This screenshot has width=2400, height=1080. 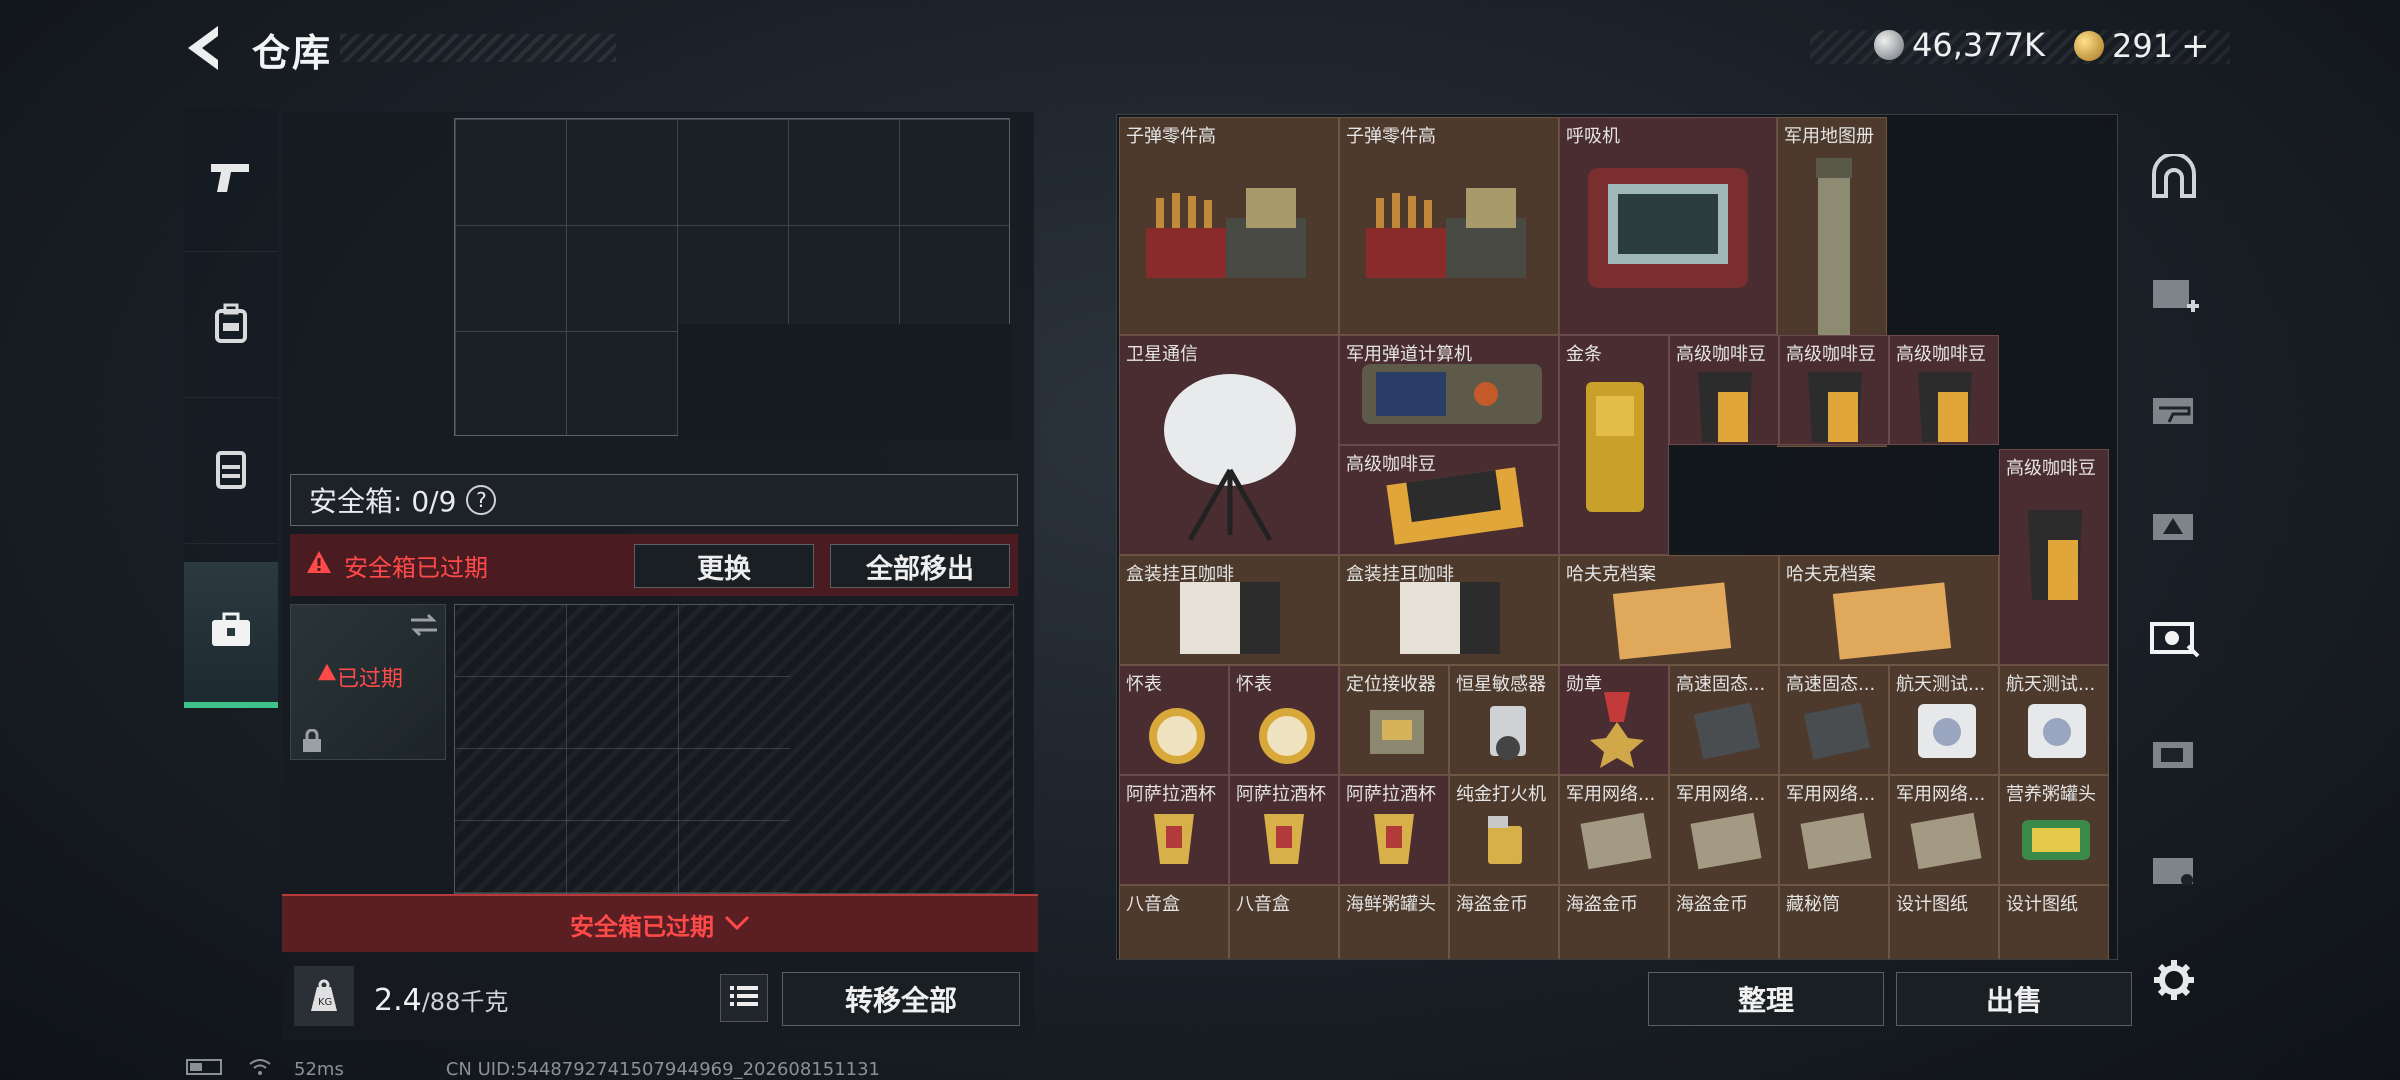 I want to click on tab-storage-misc, so click(x=2174, y=870).